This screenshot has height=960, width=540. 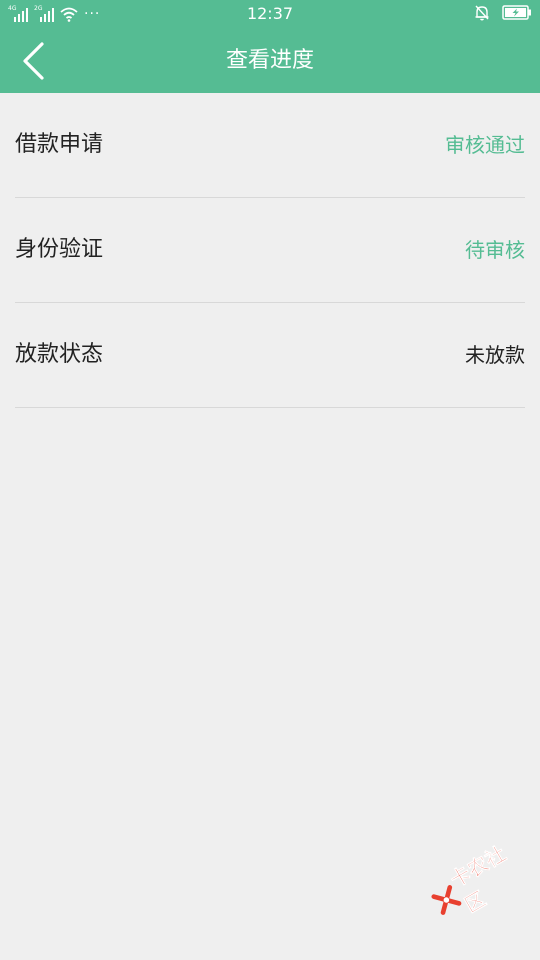 What do you see at coordinates (482, 13) in the screenshot?
I see `bell-muted-icon` at bounding box center [482, 13].